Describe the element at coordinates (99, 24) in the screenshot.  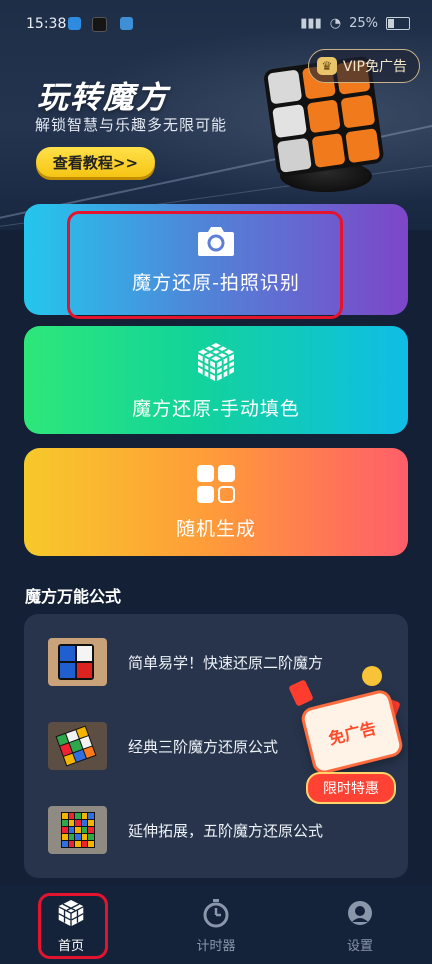
I see `tiktok-notification-icon` at that location.